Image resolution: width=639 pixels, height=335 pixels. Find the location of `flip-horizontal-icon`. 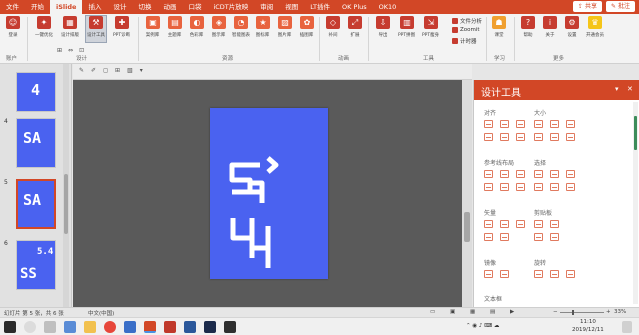

flip-horizontal-icon is located at coordinates (488, 274).